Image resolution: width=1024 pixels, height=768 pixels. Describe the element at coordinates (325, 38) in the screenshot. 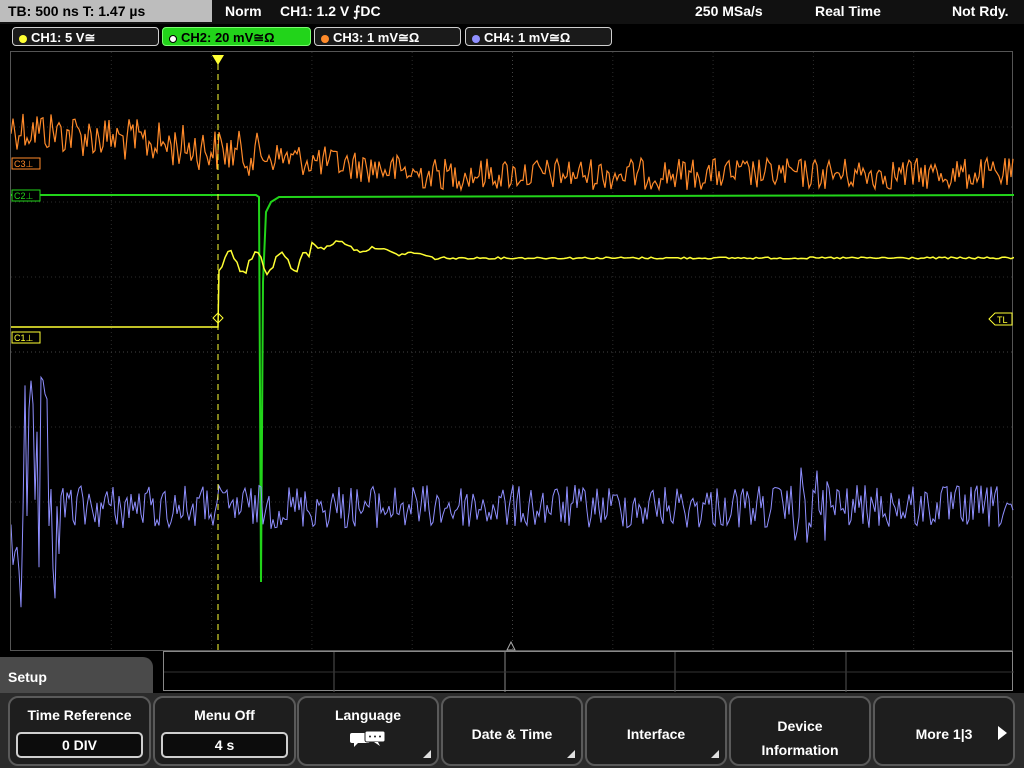

I see `ch3-color-dot` at that location.